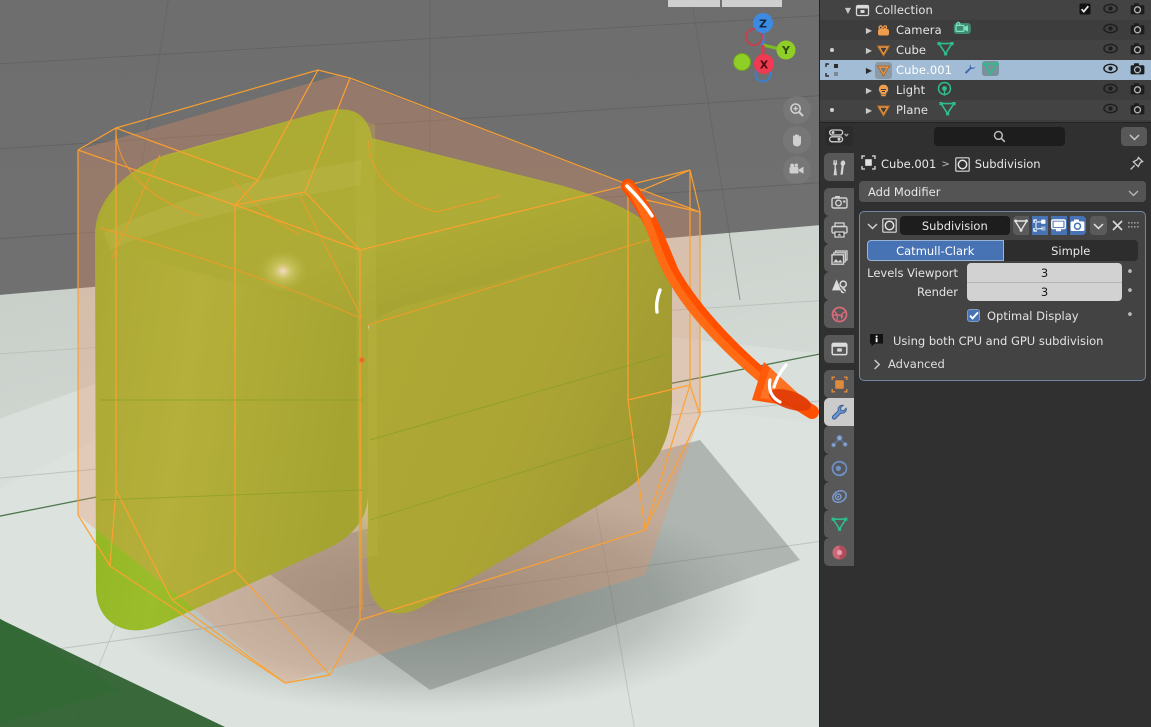 The height and width of the screenshot is (727, 1151). Describe the element at coordinates (1058, 225) in the screenshot. I see `realtime-toggle` at that location.